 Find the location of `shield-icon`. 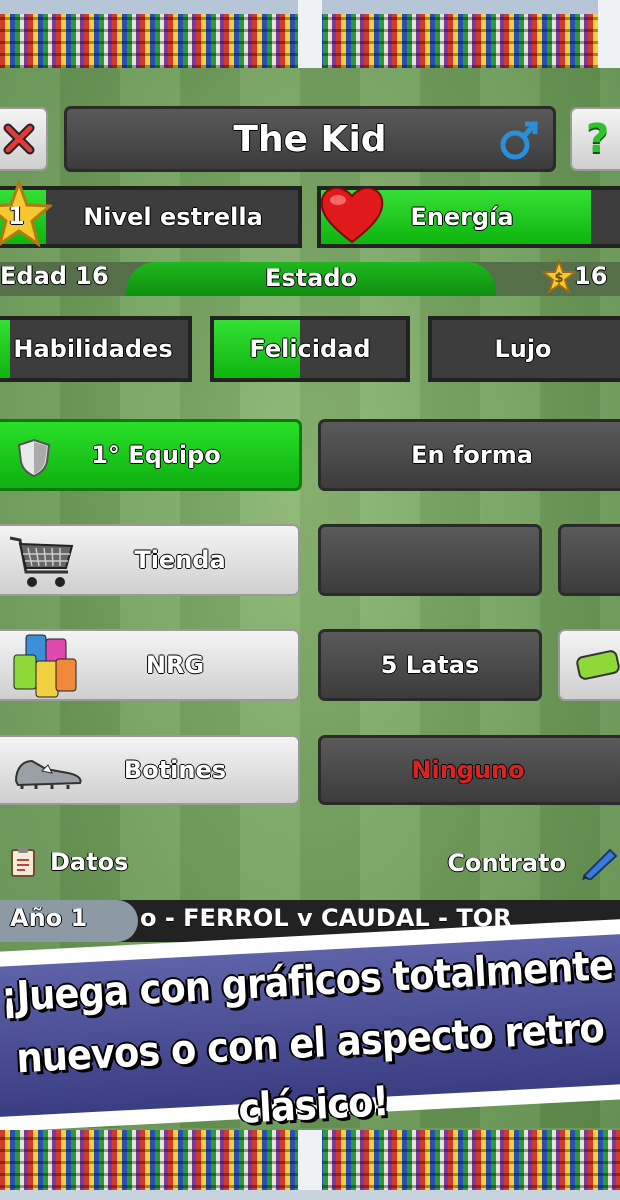

shield-icon is located at coordinates (34, 458).